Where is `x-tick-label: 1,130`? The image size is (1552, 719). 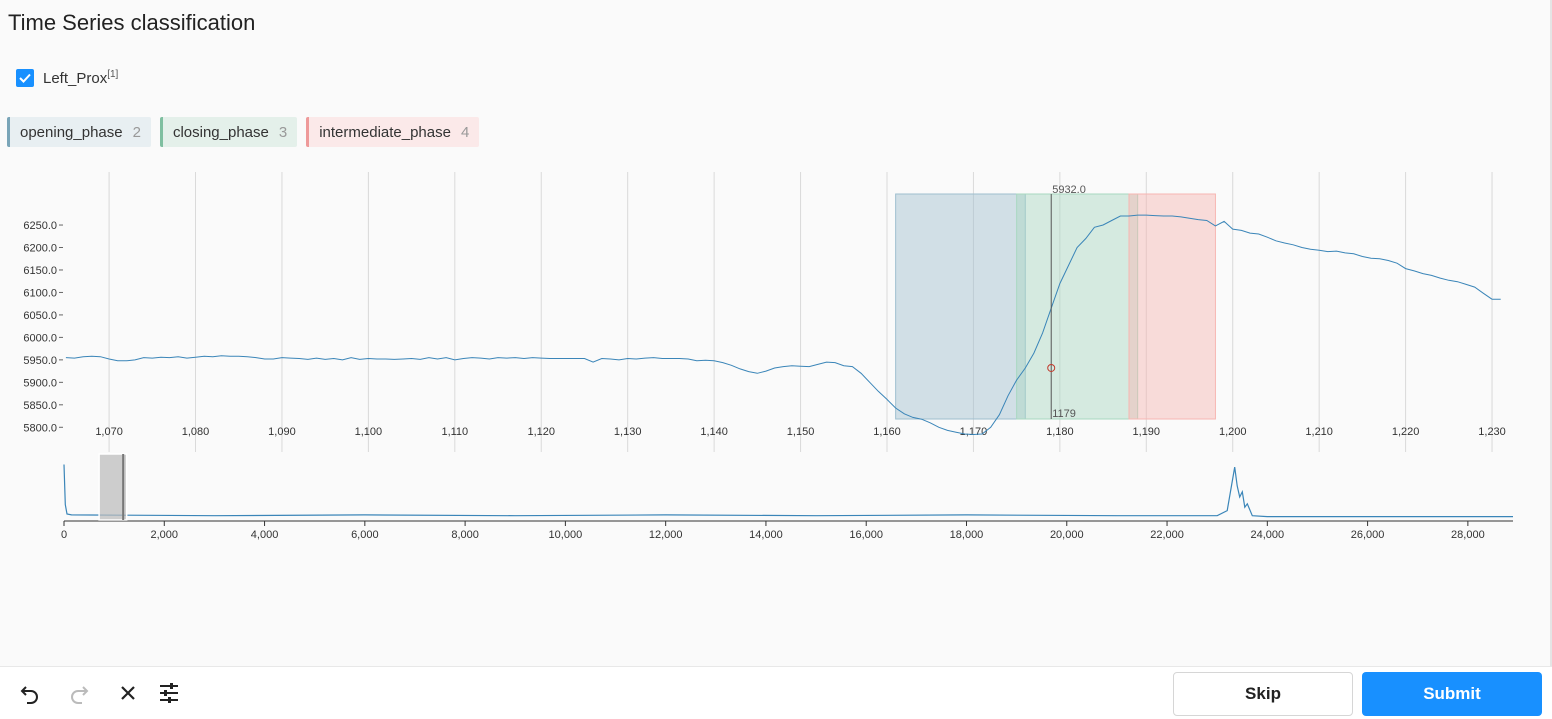
x-tick-label: 1,130 is located at coordinates (628, 432).